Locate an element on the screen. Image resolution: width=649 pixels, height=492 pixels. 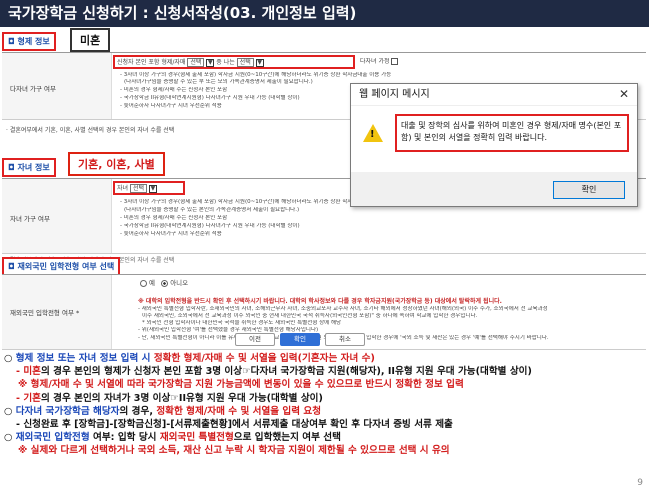
page-number: 9 is located at coordinates (640, 483).